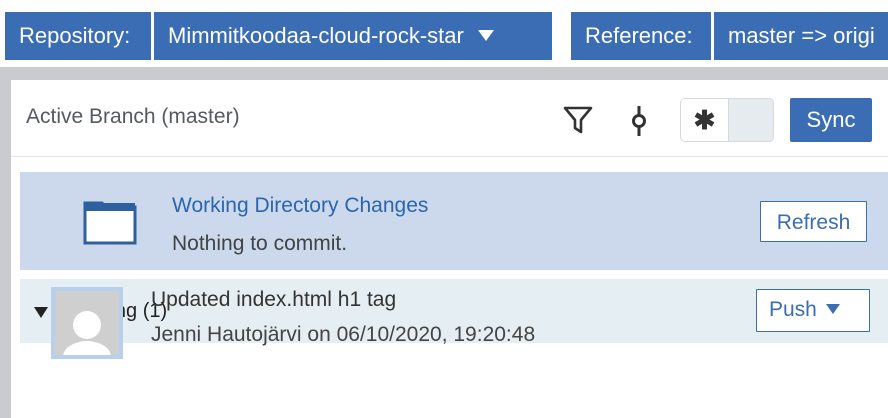  I want to click on commit-icon, so click(639, 121).